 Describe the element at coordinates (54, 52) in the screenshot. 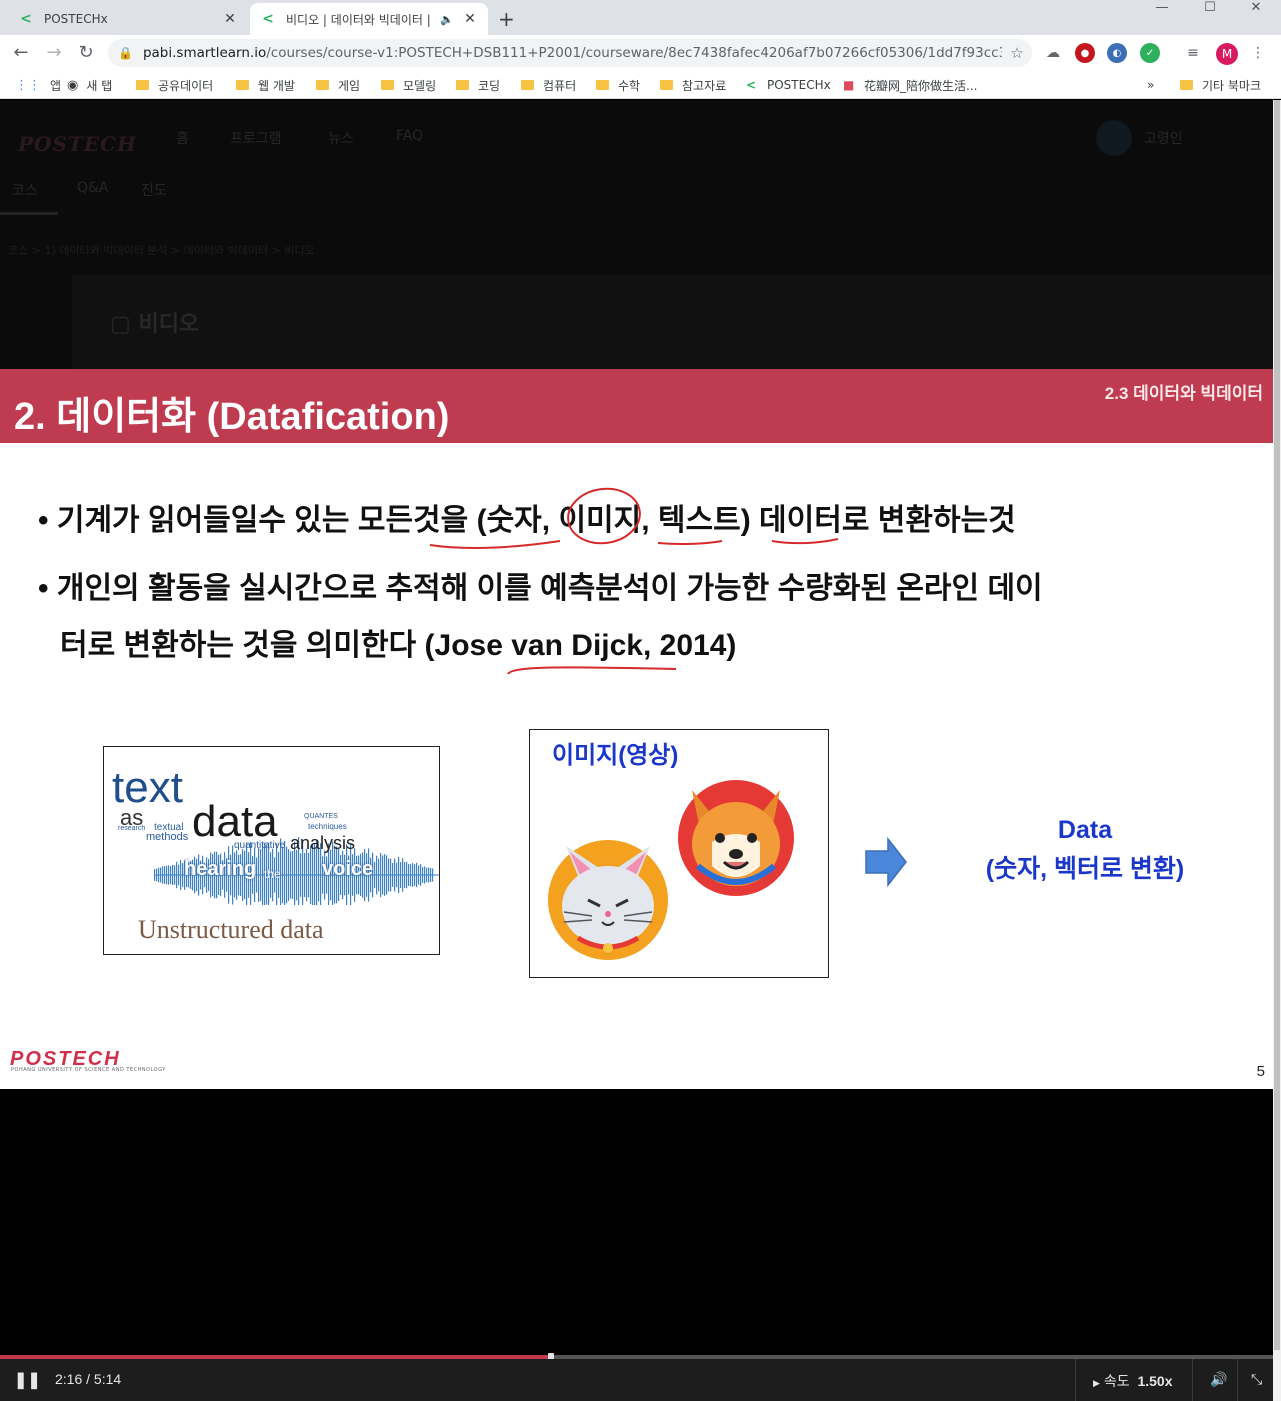

I see `forward-icon: →` at that location.